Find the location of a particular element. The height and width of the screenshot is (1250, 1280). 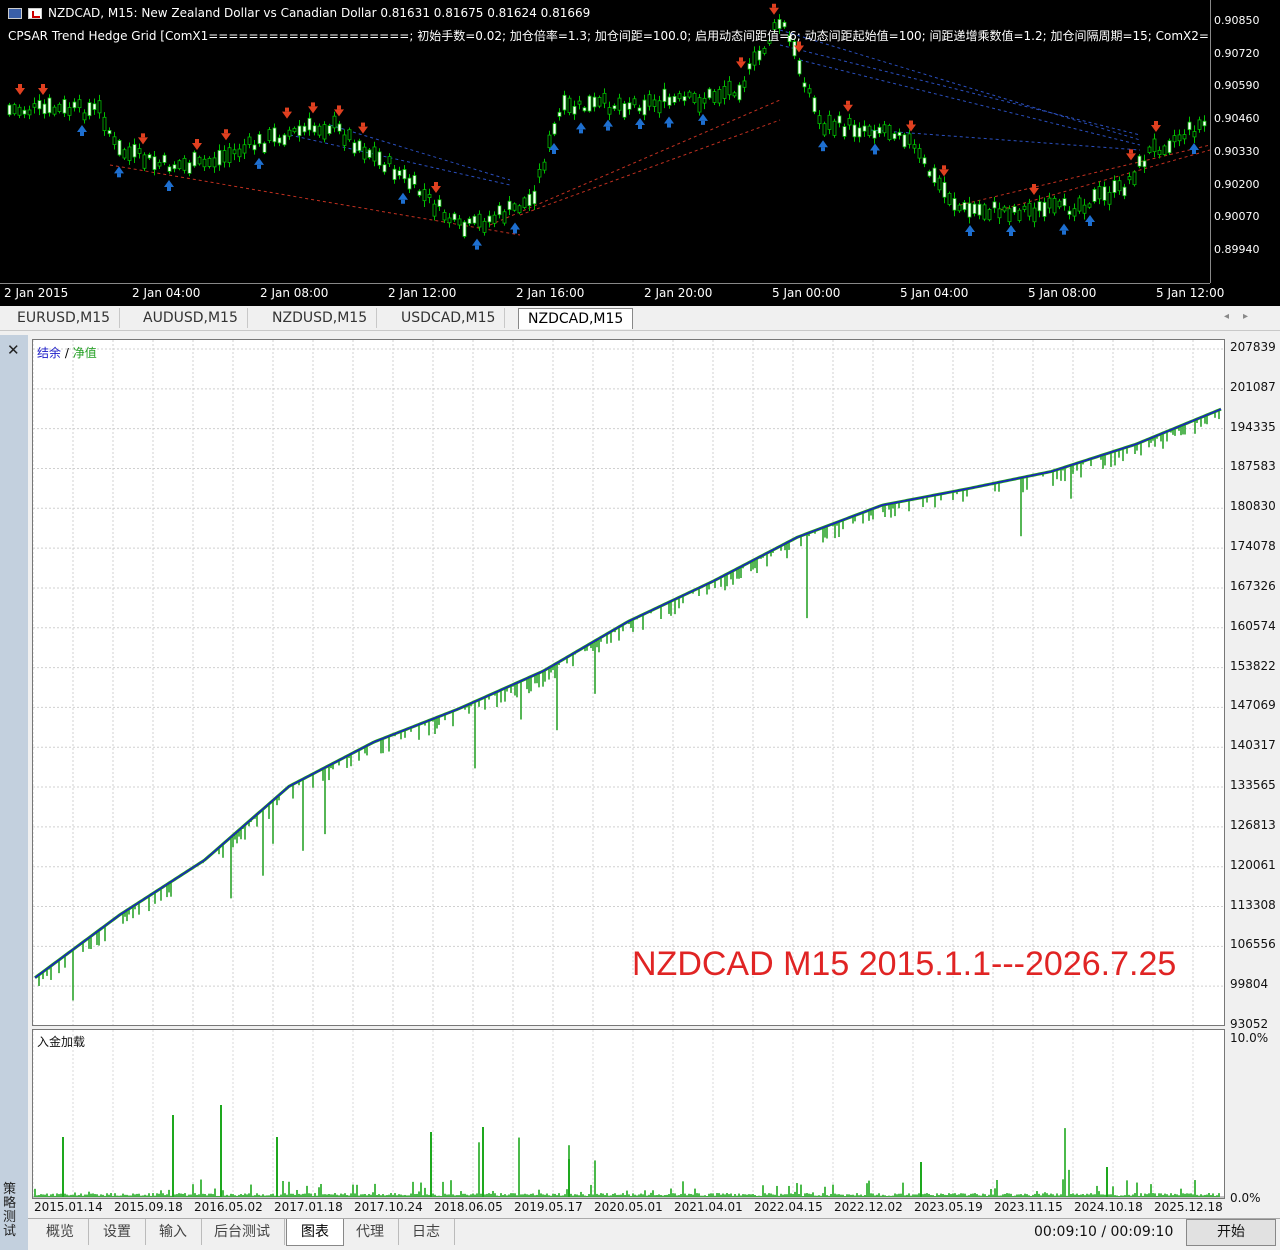

balance-axis-label: 174078 is located at coordinates (1253, 546).